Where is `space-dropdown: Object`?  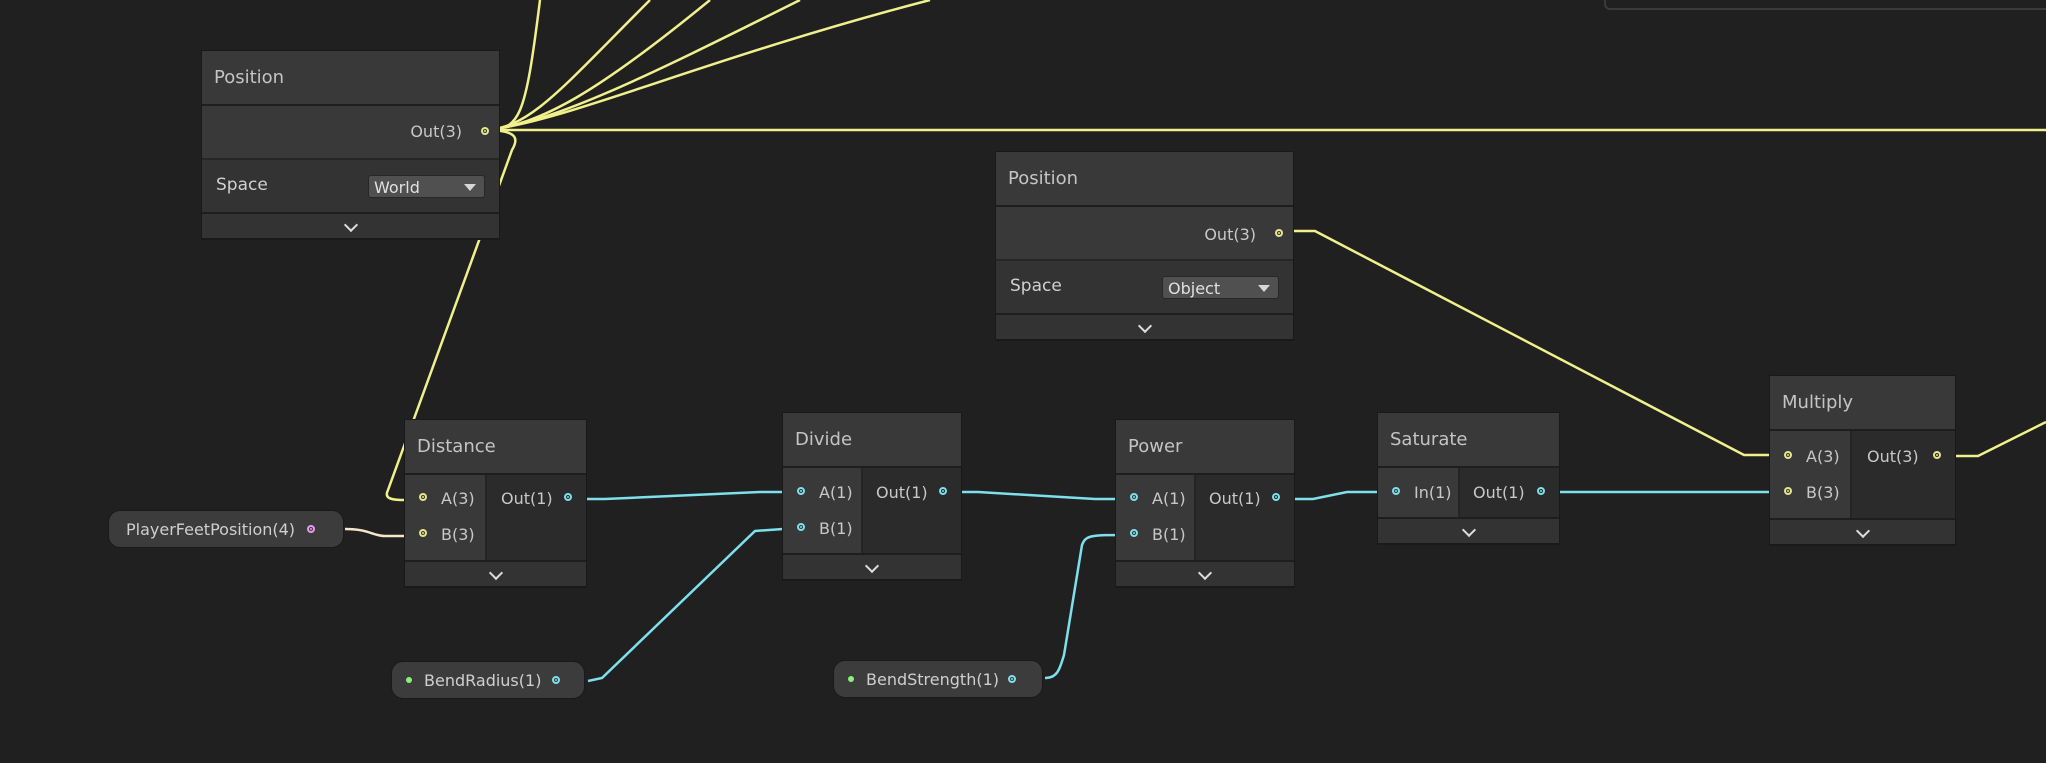
space-dropdown: Object is located at coordinates (1220, 287).